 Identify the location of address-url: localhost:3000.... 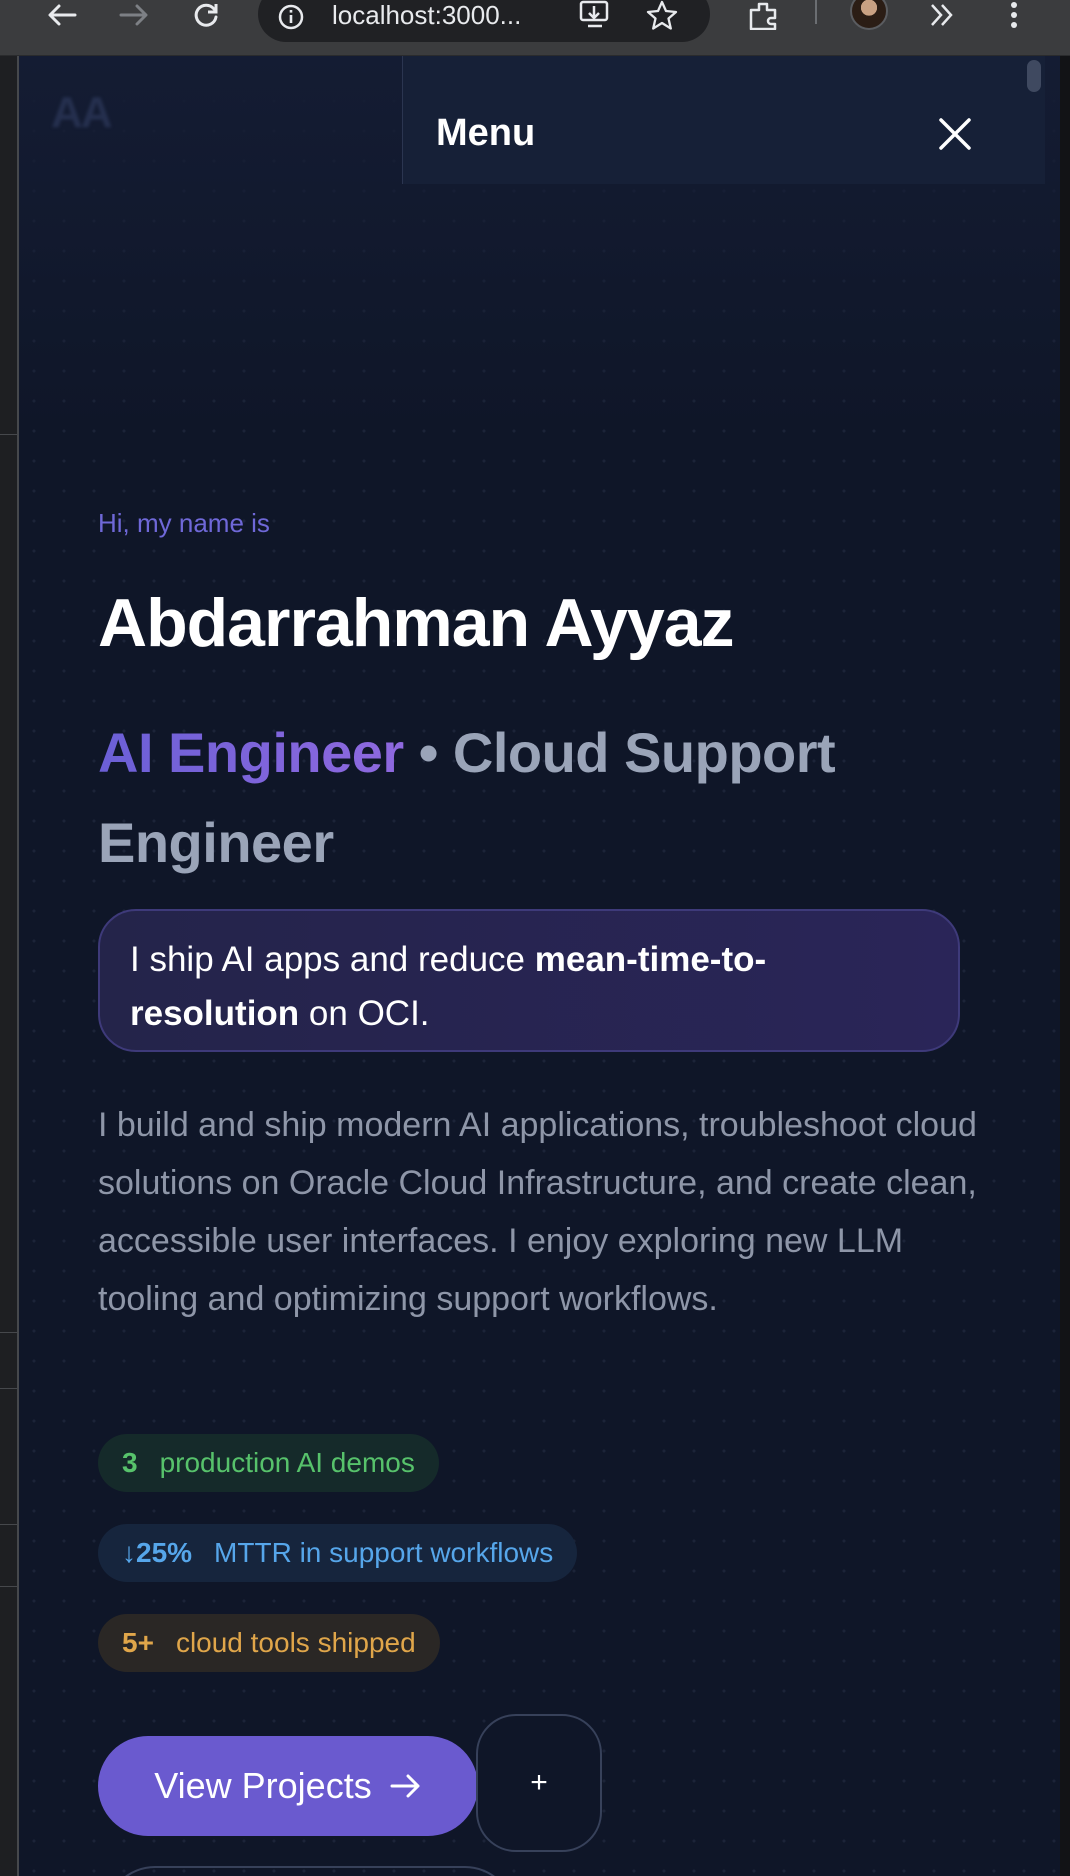
(426, 15).